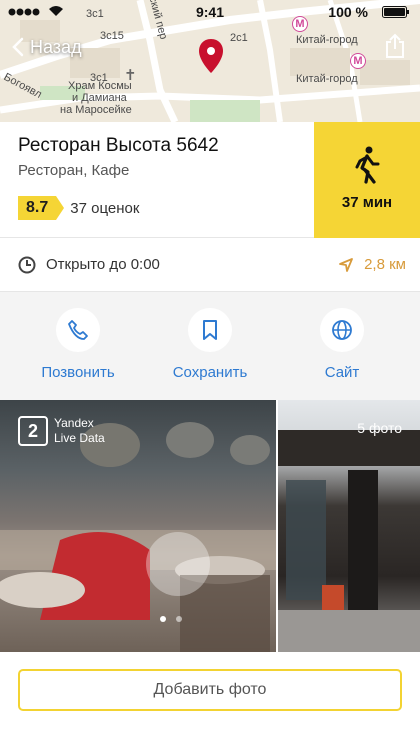 This screenshot has width=420, height=750. Describe the element at coordinates (395, 46) in the screenshot. I see `share-icon` at that location.